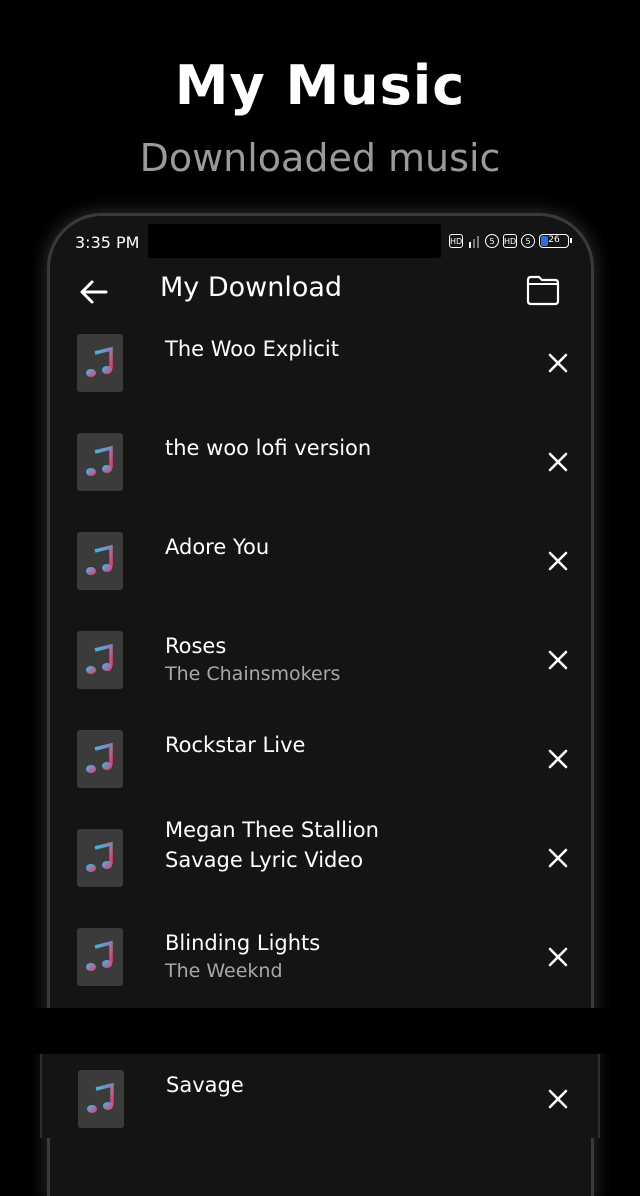 Image resolution: width=640 pixels, height=1196 pixels. Describe the element at coordinates (253, 674) in the screenshot. I see `song-artist: The Chainsmokers` at that location.